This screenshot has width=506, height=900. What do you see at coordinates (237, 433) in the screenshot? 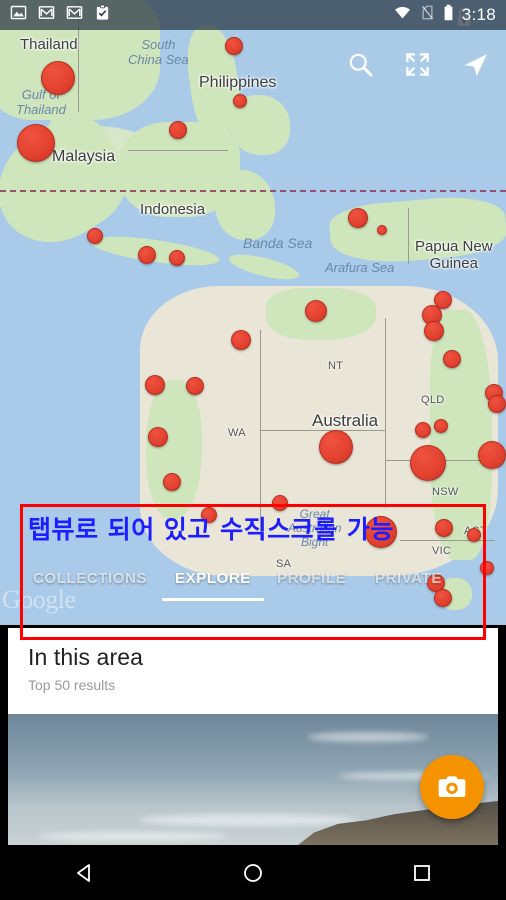
I see `map-state-label: WA` at bounding box center [237, 433].